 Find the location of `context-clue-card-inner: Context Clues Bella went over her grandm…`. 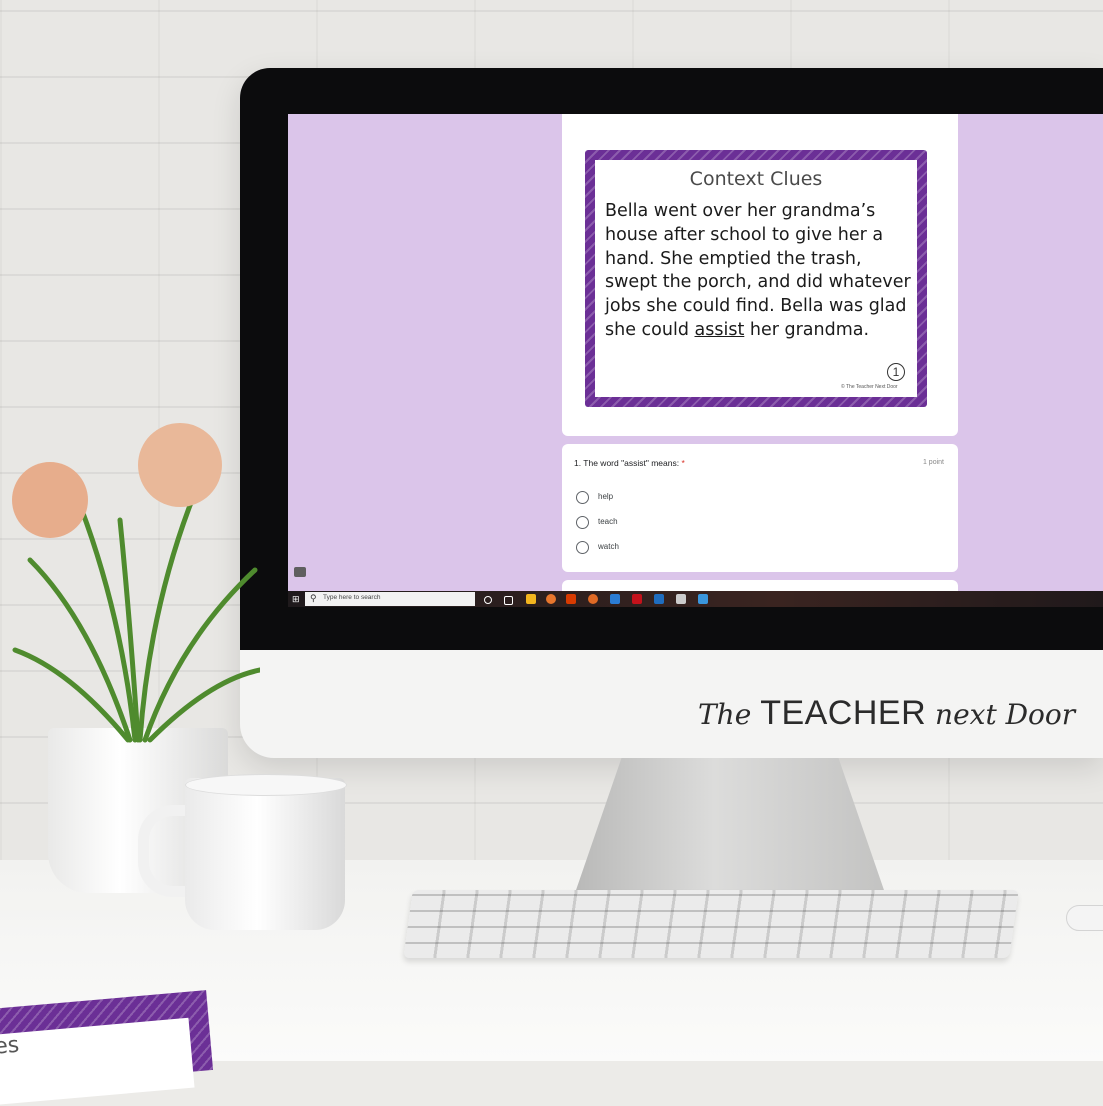

context-clue-card-inner: Context Clues Bella went over her grandm… is located at coordinates (756, 278).